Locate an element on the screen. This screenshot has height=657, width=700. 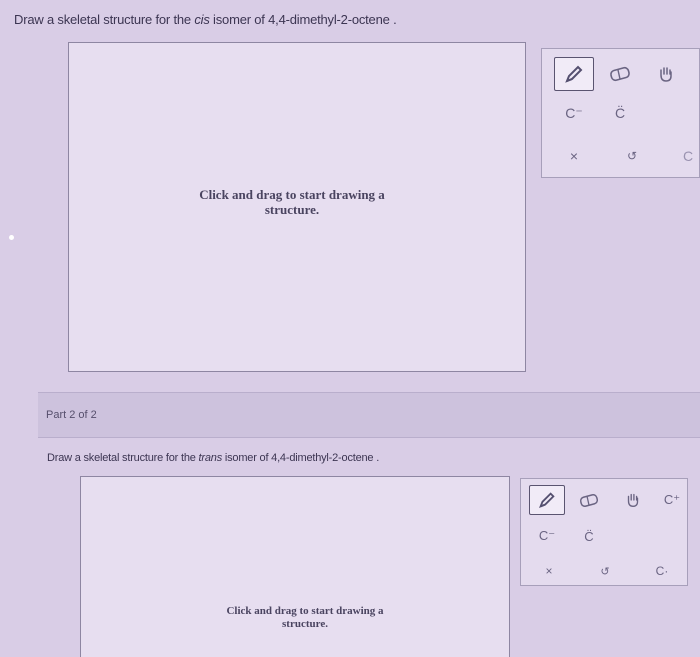
part1-question-suffix: isomer of 4,4-dimethyl-2-octene . is located at coordinates (303, 19).